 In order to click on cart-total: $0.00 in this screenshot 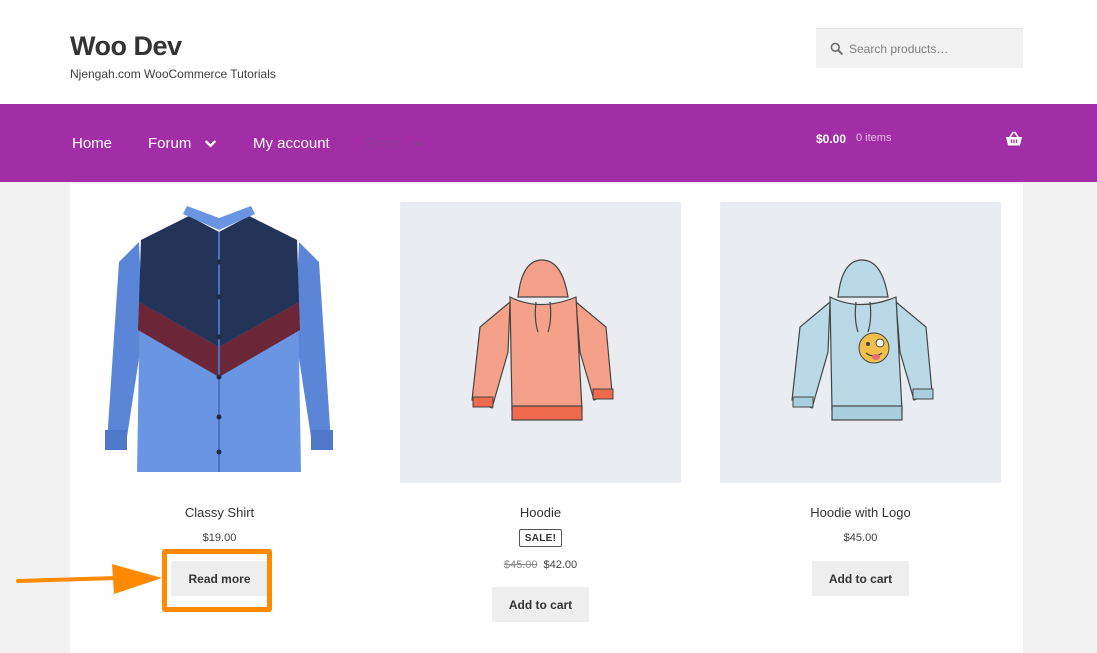, I will do `click(831, 139)`.